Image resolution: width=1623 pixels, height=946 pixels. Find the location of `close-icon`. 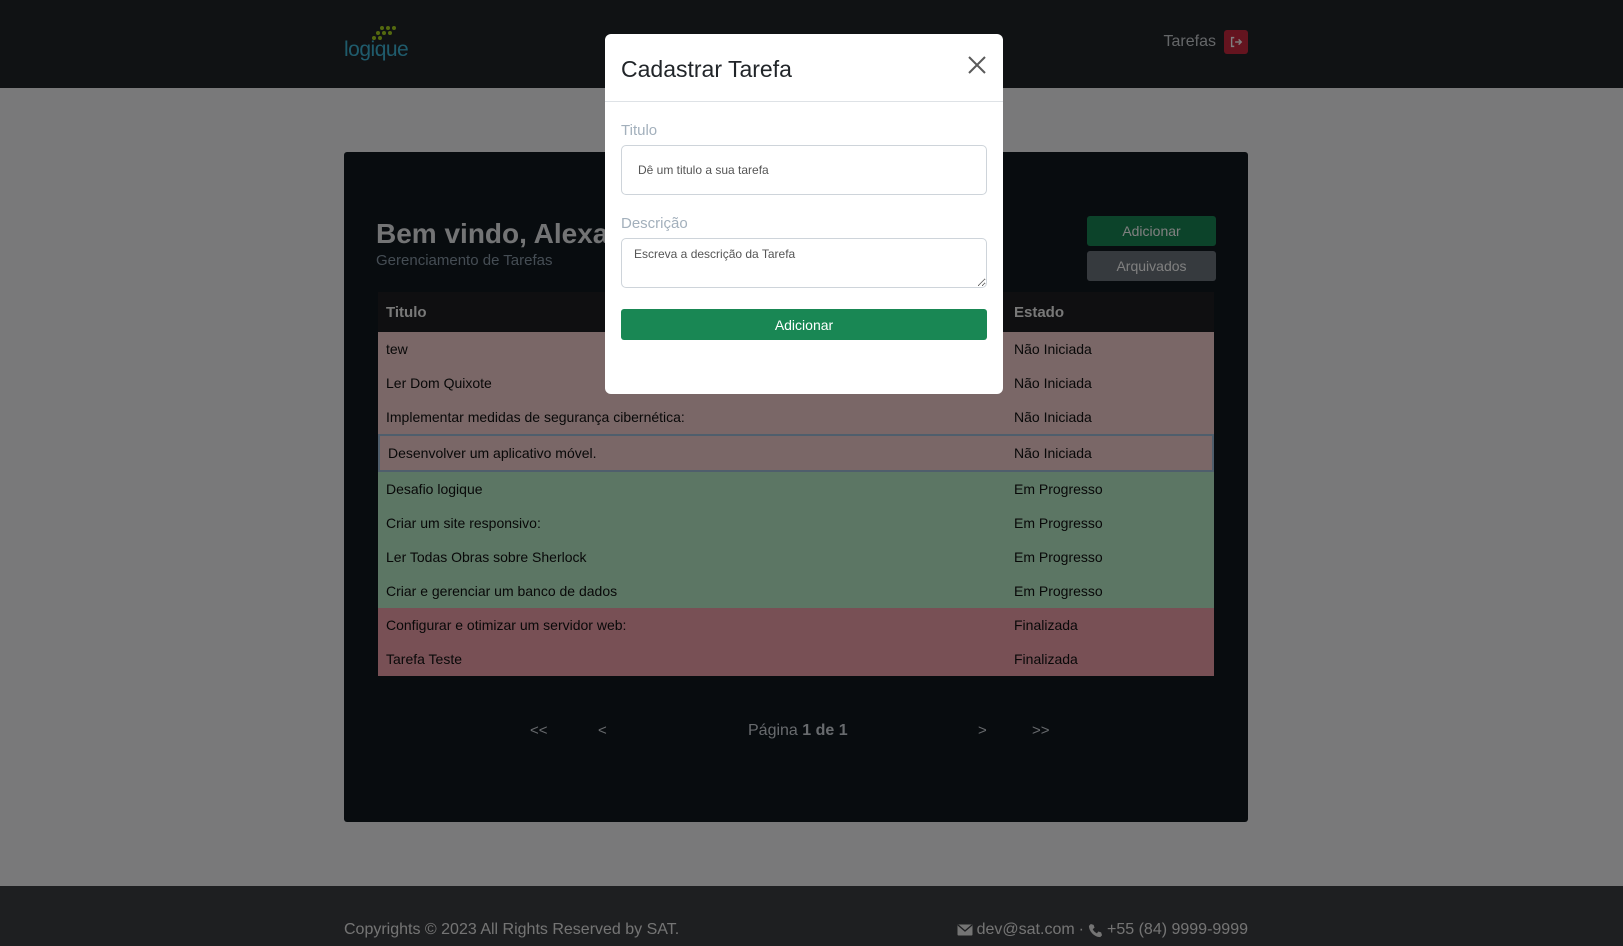

close-icon is located at coordinates (977, 64).